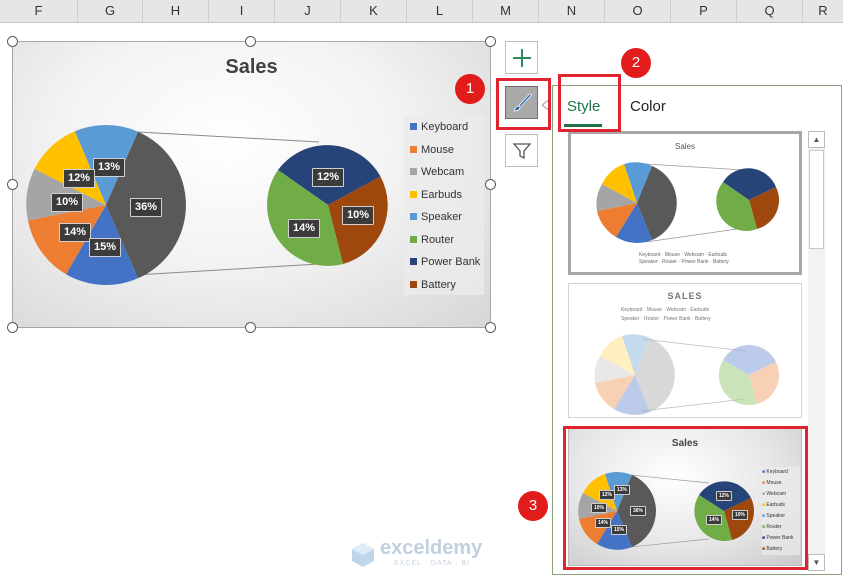  I want to click on chart-elements-button, so click(521, 57).